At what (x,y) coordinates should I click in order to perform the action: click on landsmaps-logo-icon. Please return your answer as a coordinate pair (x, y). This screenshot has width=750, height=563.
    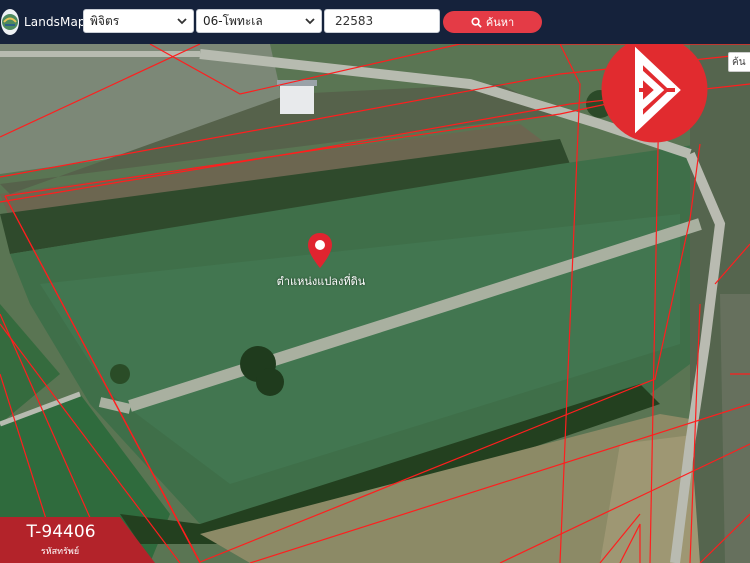
    Looking at the image, I should click on (10, 22).